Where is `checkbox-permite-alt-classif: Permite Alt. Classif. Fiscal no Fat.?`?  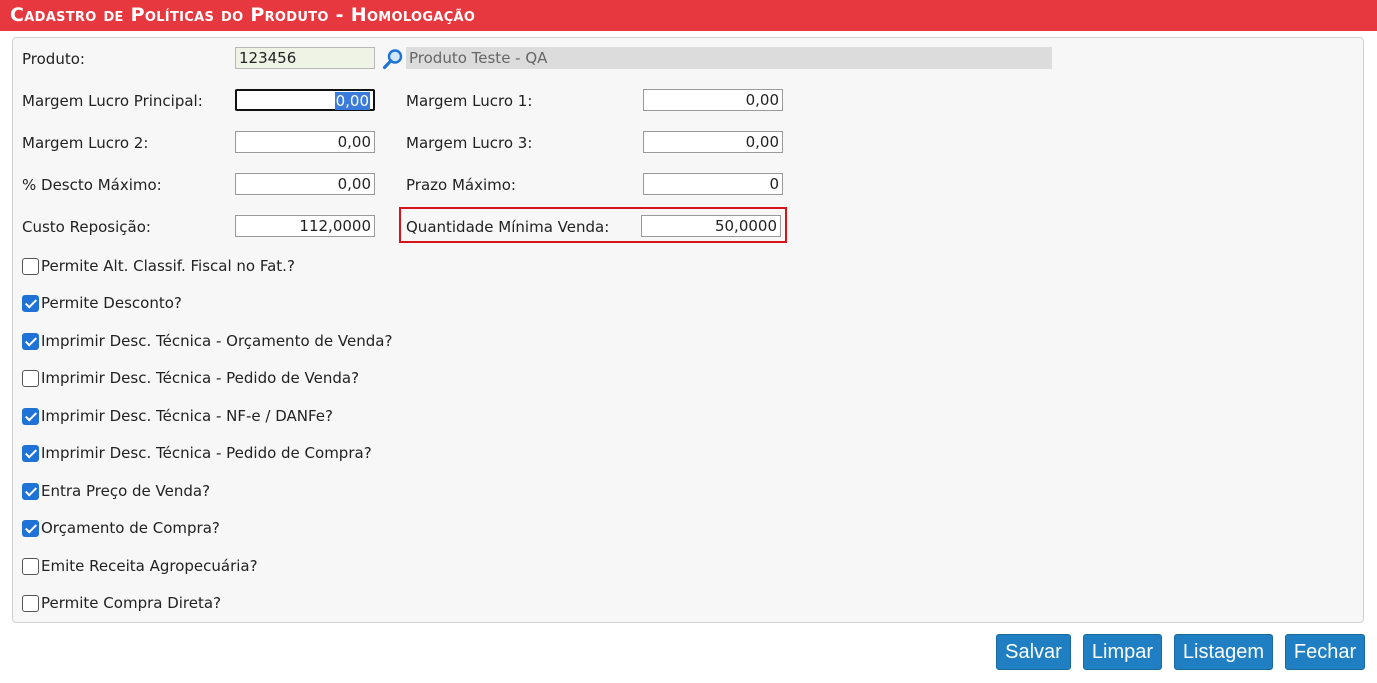 checkbox-permite-alt-classif: Permite Alt. Classif. Fiscal no Fat.? is located at coordinates (158, 266).